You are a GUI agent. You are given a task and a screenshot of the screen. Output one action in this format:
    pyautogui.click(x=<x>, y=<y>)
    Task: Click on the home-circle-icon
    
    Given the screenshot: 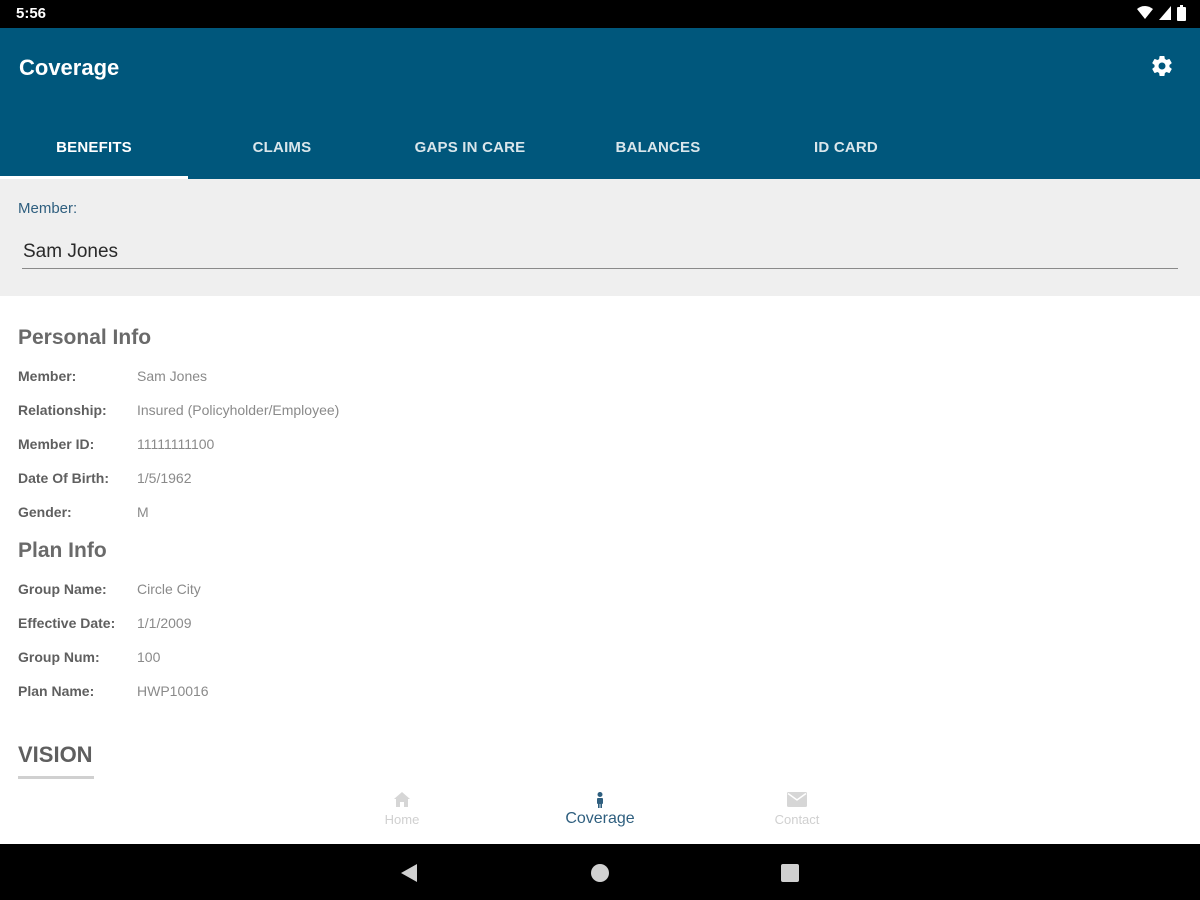 What is the action you would take?
    pyautogui.click(x=600, y=873)
    